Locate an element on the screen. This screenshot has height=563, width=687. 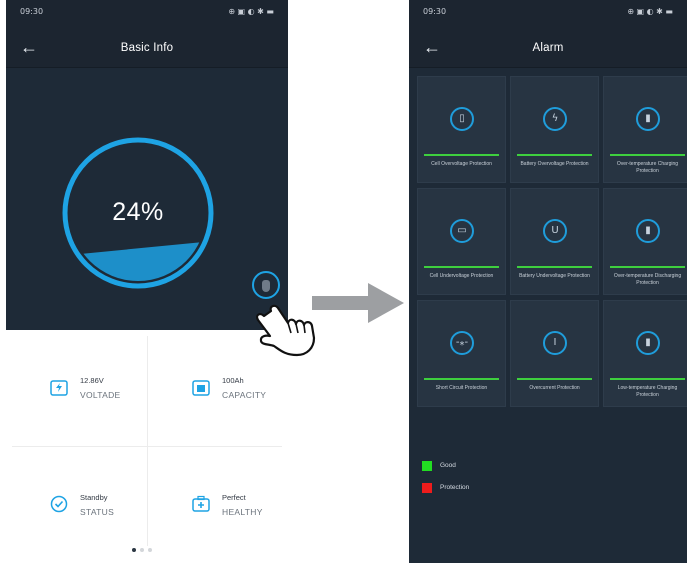
alarm-tile: ▮ Low-temperature Charging Protection is located at coordinates (645, 353).